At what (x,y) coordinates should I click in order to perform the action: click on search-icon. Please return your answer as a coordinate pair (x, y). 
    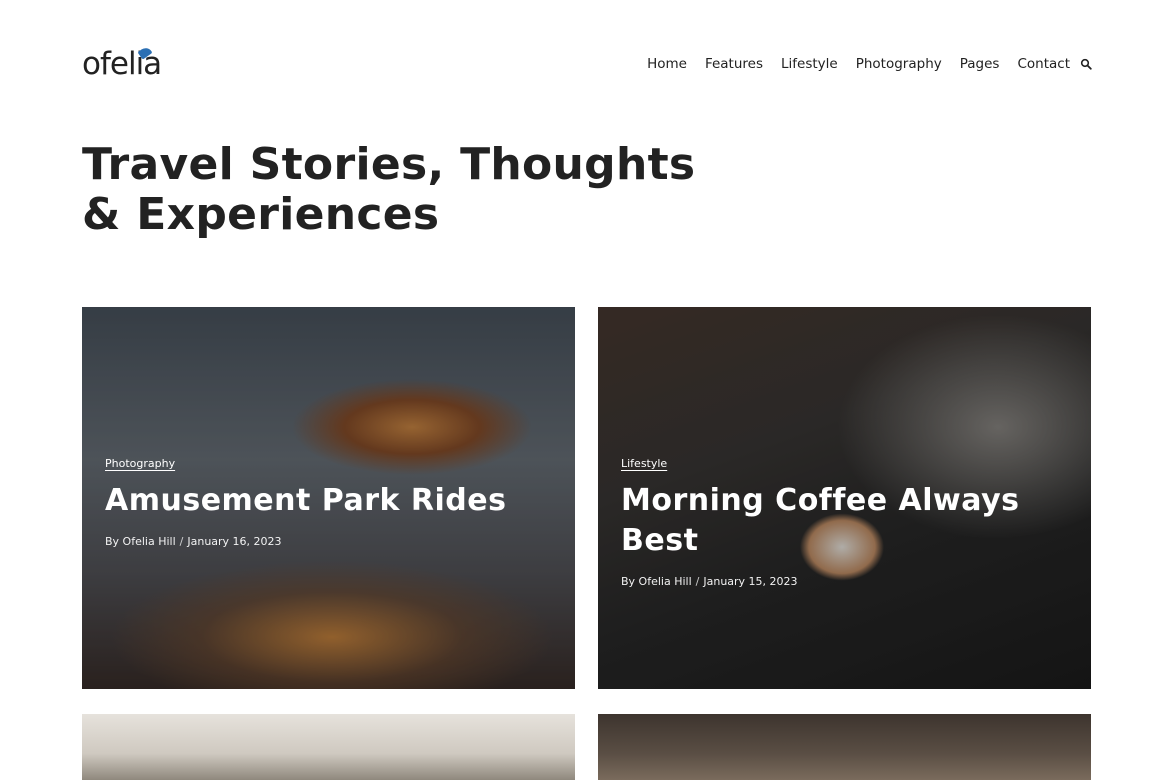
    Looking at the image, I should click on (1086, 64).